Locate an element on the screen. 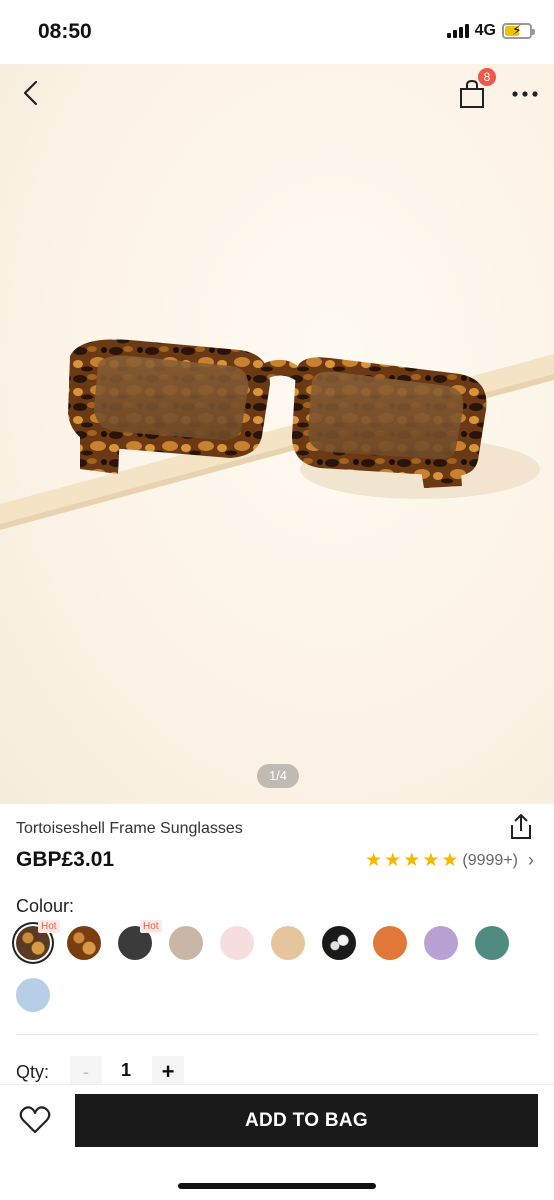 The width and height of the screenshot is (554, 1200). colour-swatch-pale-pink is located at coordinates (237, 943).